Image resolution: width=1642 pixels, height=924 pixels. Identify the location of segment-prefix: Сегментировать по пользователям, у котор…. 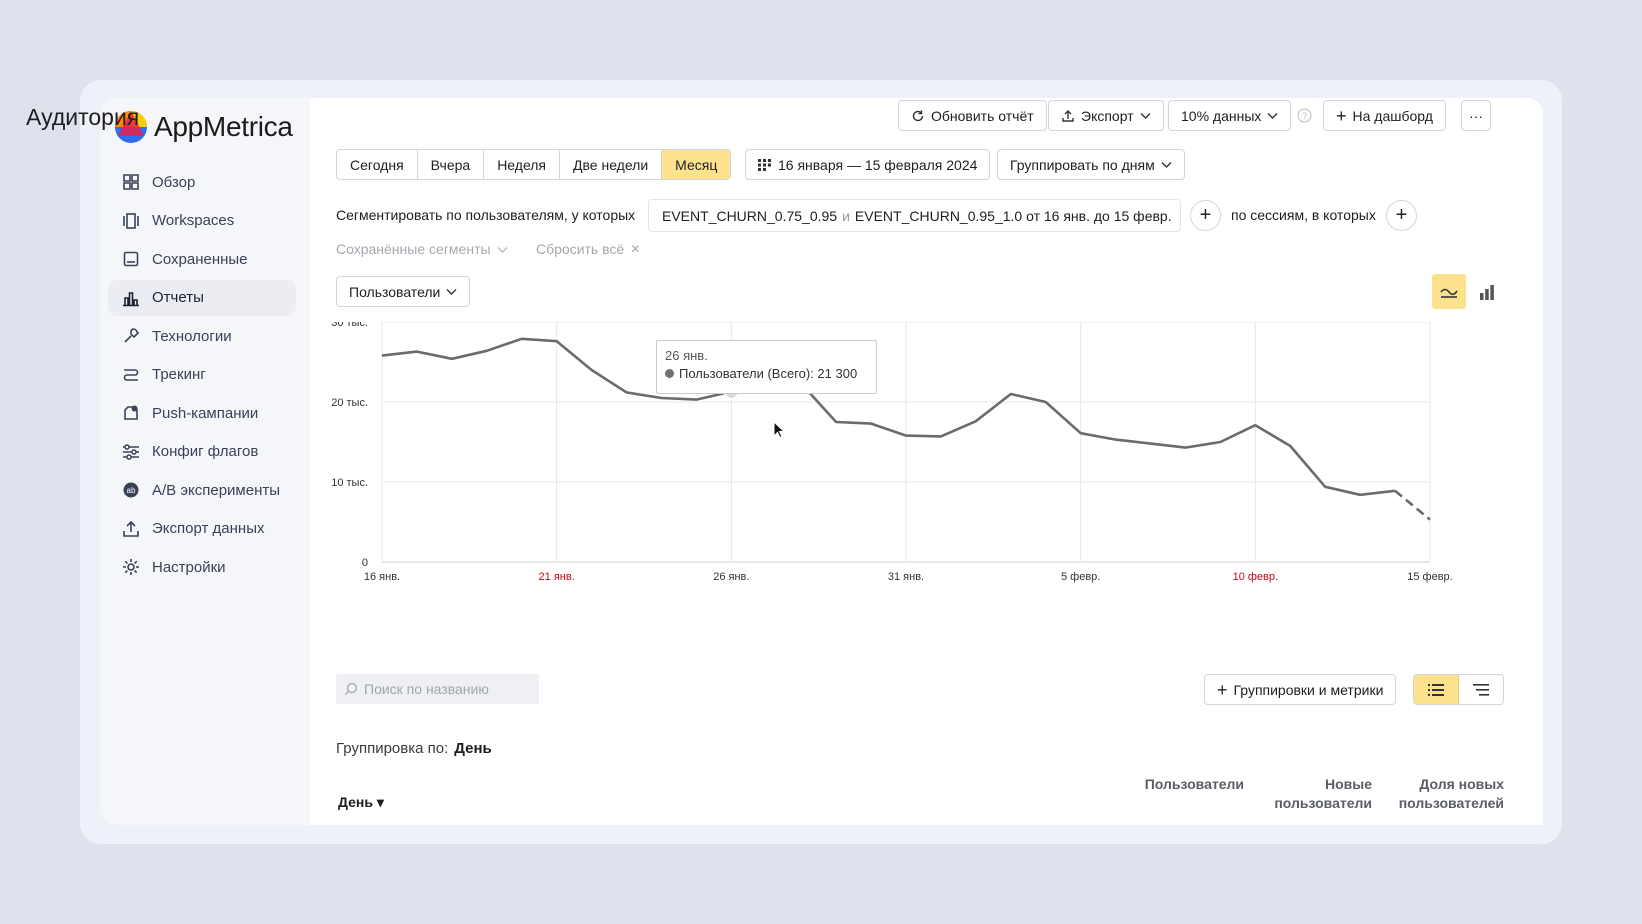
(486, 215).